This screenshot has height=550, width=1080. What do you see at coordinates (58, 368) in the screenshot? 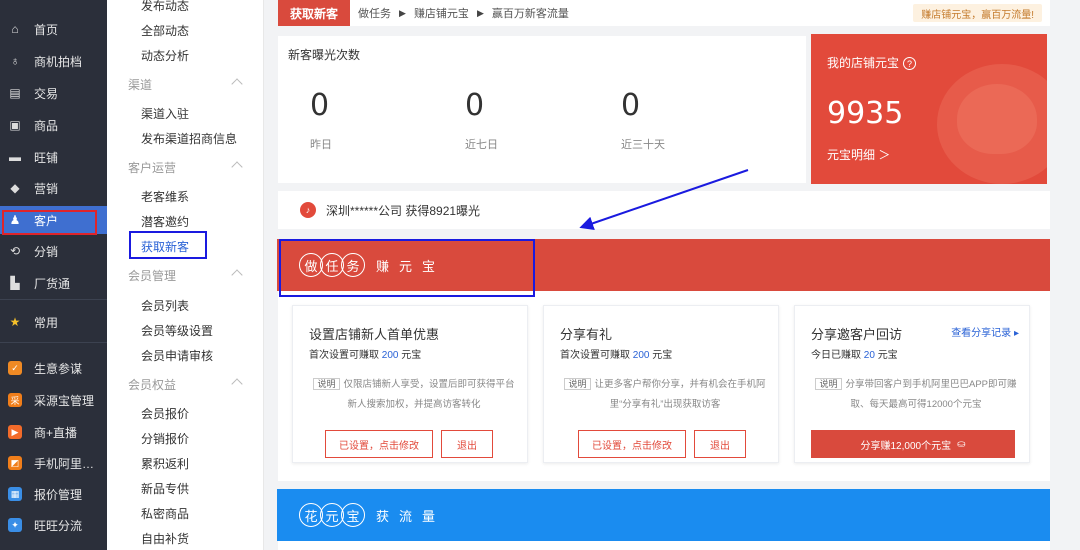
I see `app-label: 生意参谋` at bounding box center [58, 368].